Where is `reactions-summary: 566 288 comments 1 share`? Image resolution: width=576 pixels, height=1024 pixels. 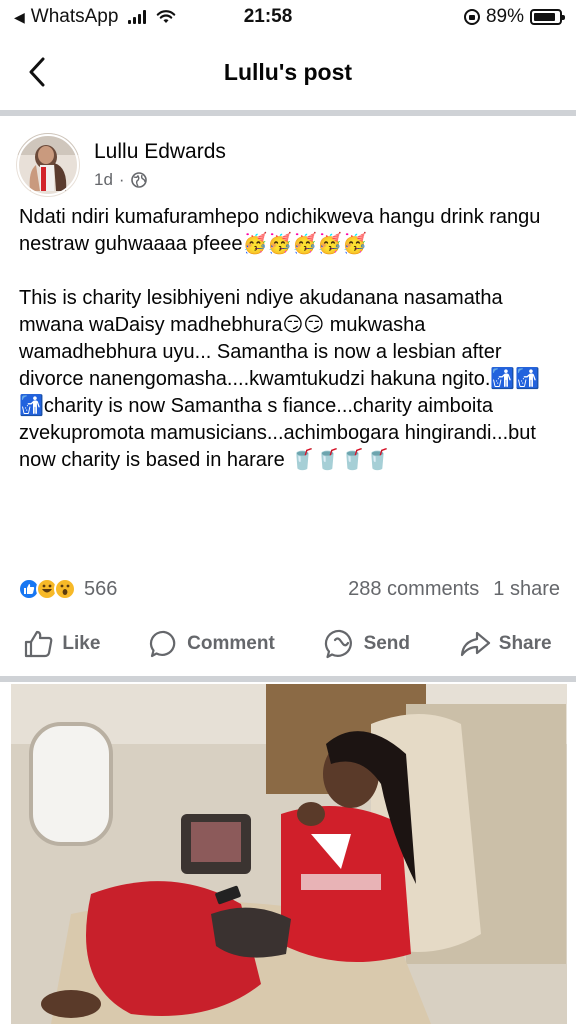 reactions-summary: 566 288 comments 1 share is located at coordinates (289, 589).